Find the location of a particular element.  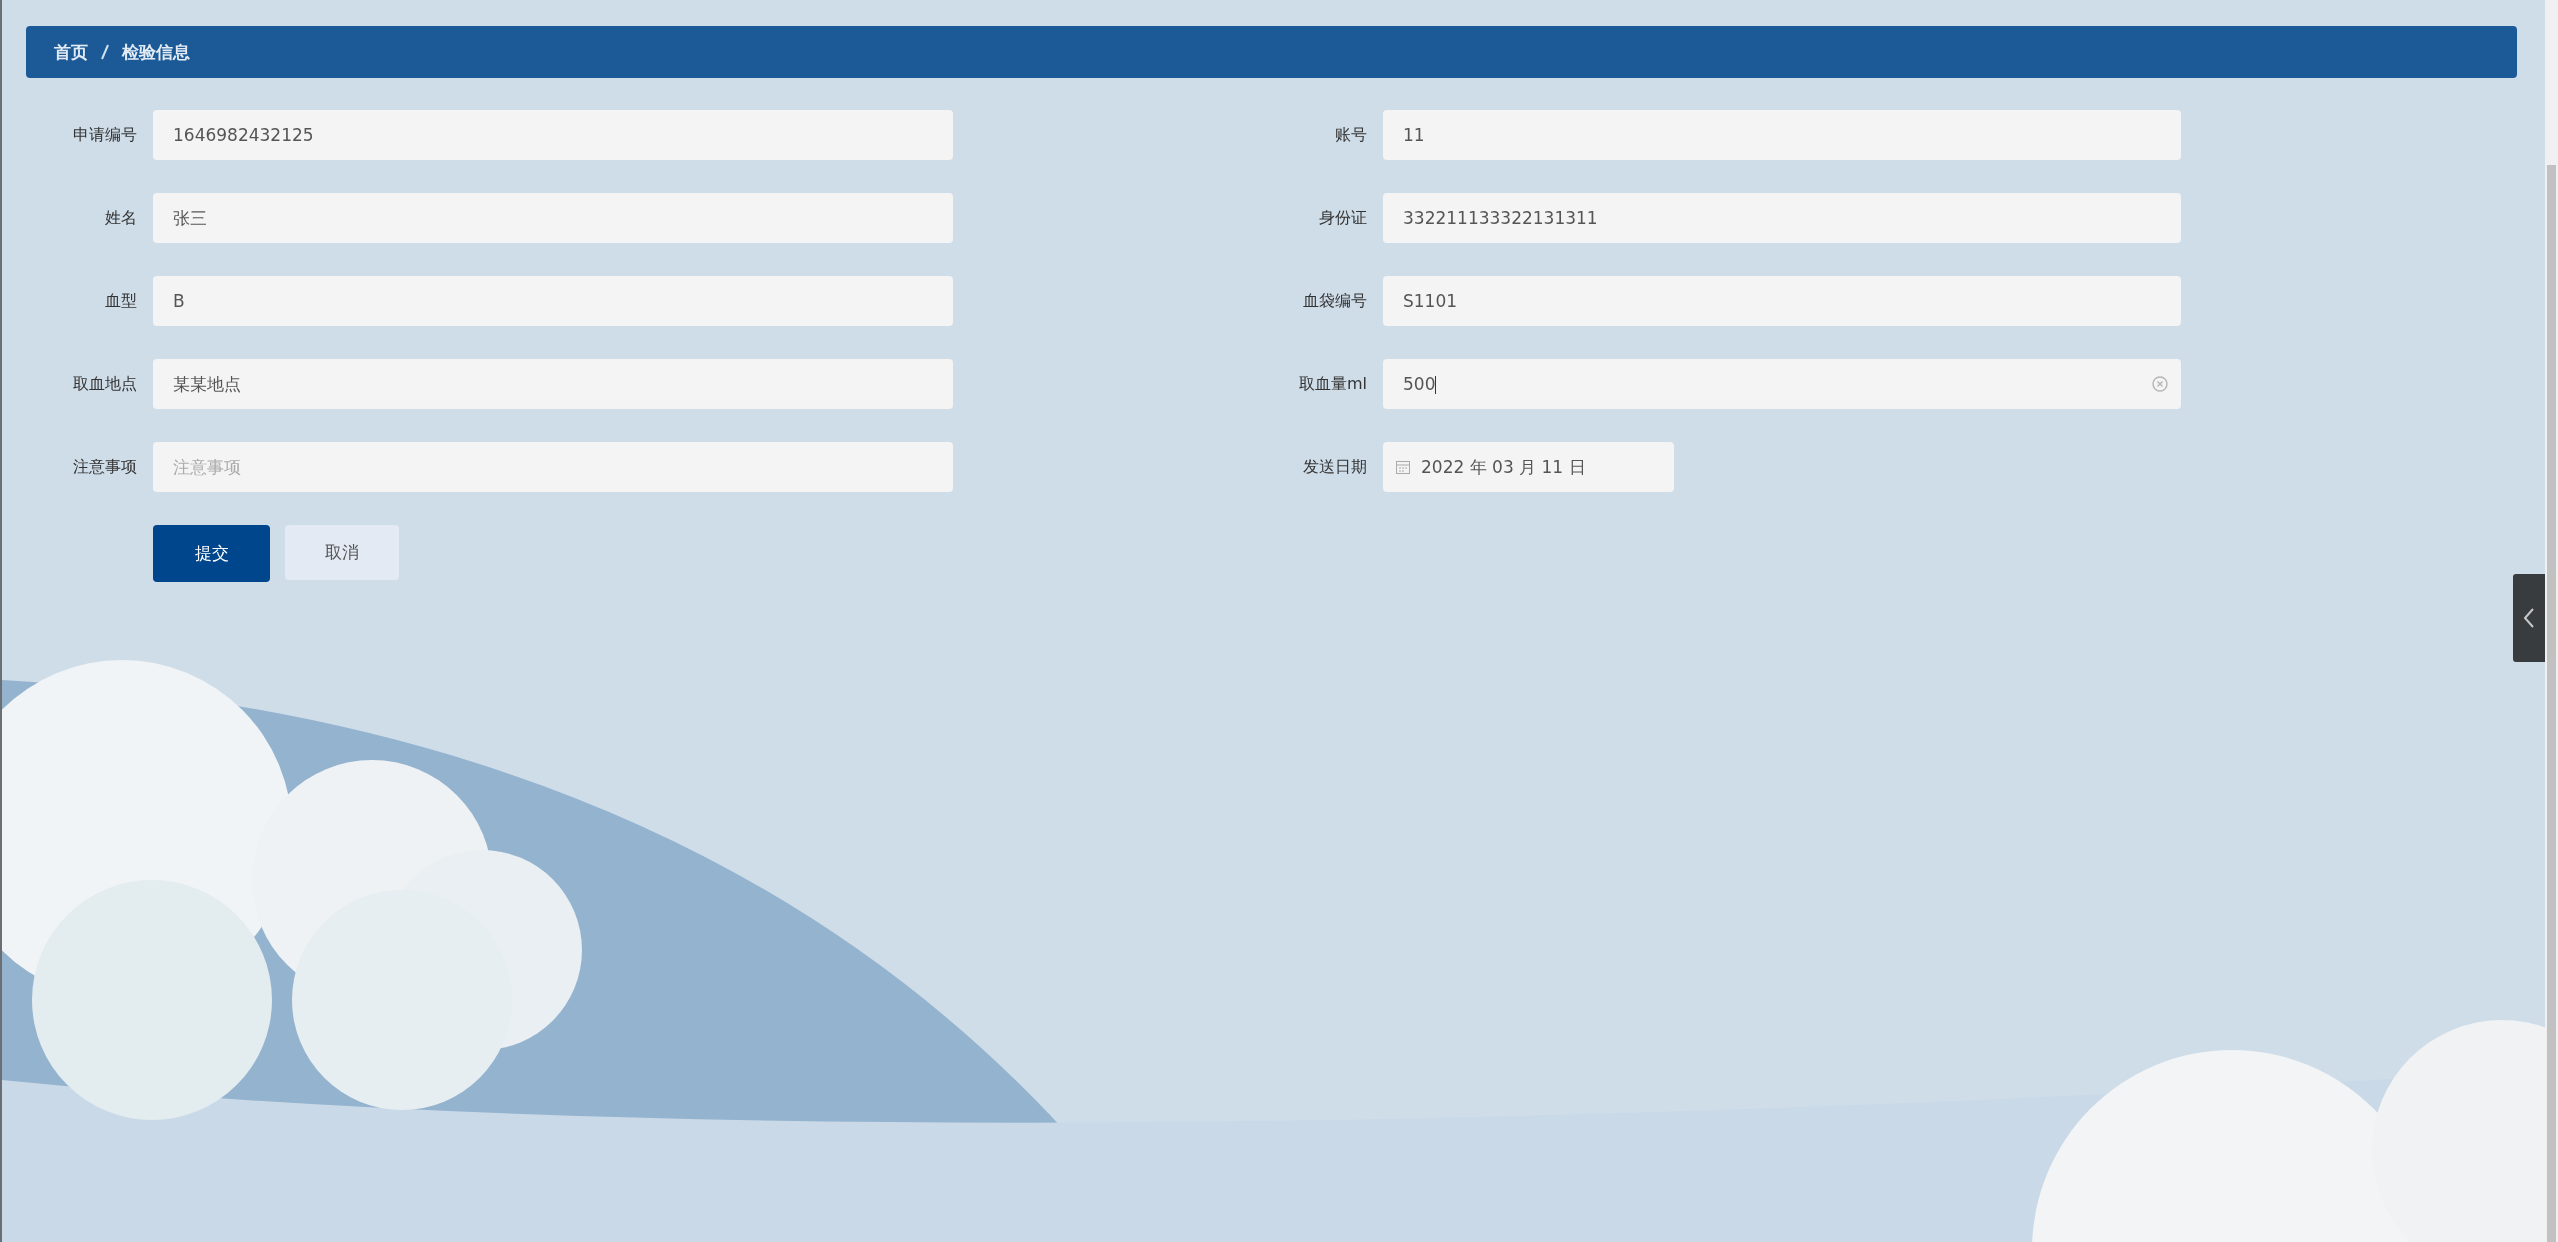

field-label: 血袋编号 is located at coordinates (1334, 301).